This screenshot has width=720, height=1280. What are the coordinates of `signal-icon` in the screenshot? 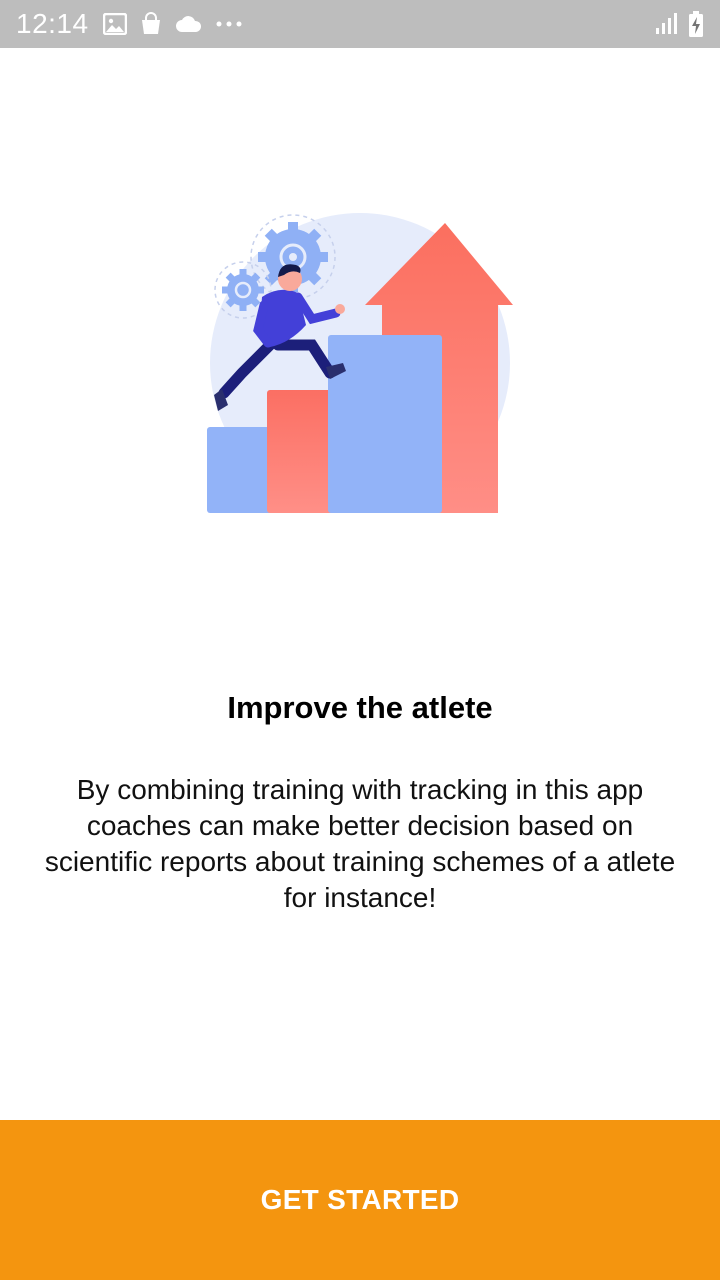 It's located at (666, 24).